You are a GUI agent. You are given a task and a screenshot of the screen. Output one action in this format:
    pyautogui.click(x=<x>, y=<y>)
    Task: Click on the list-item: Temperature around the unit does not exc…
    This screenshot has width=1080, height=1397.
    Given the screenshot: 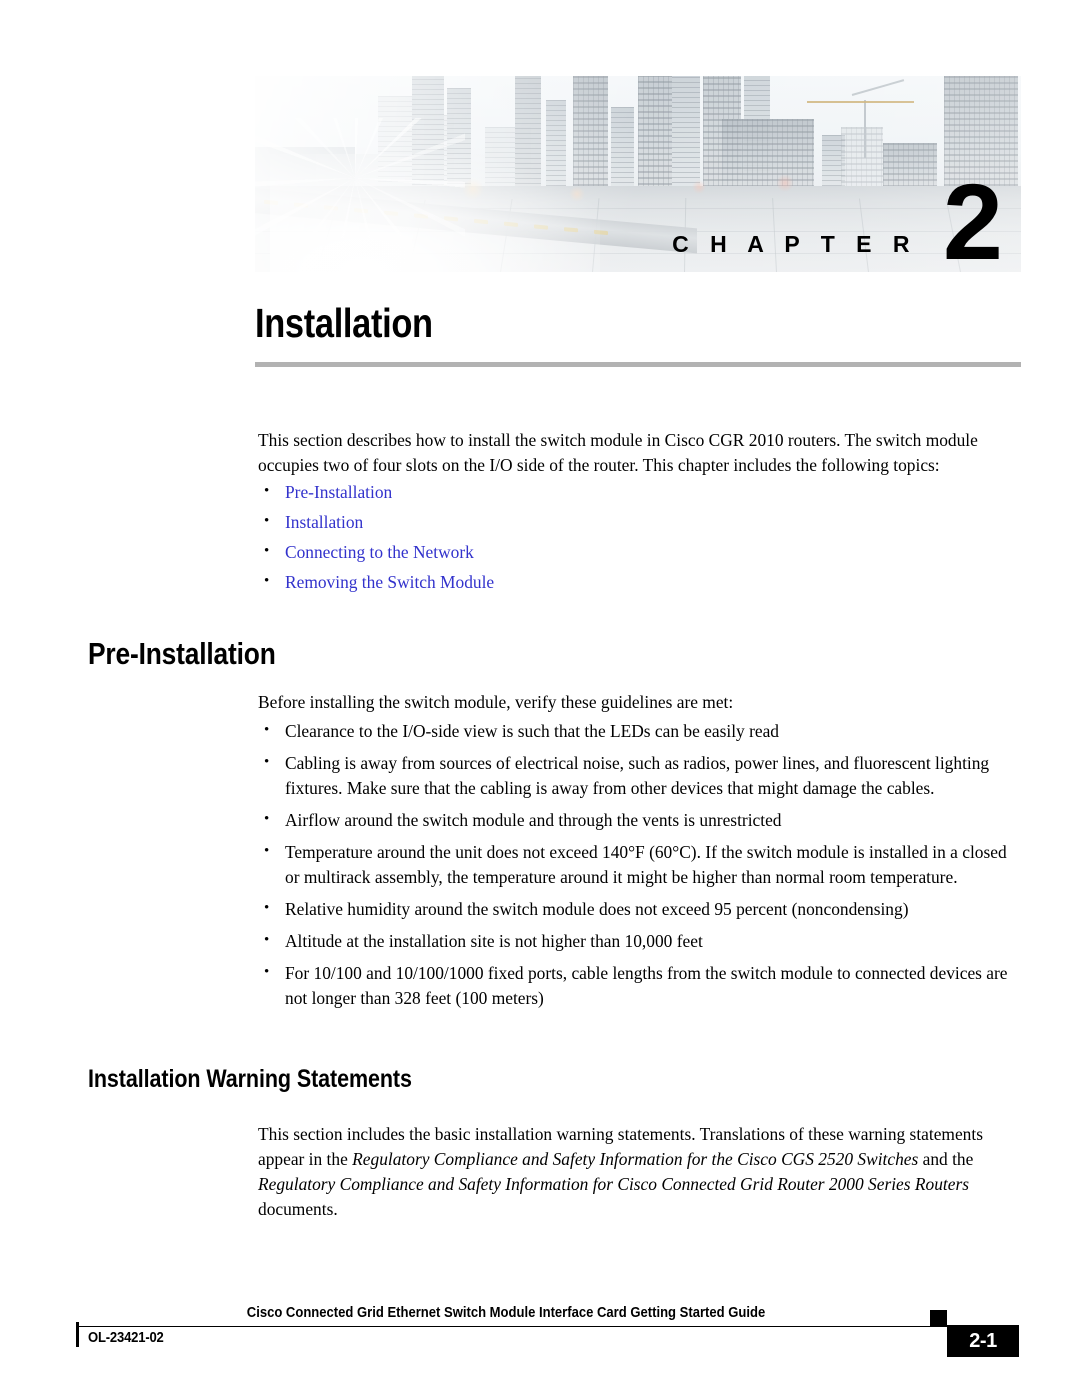 What is the action you would take?
    pyautogui.click(x=639, y=864)
    